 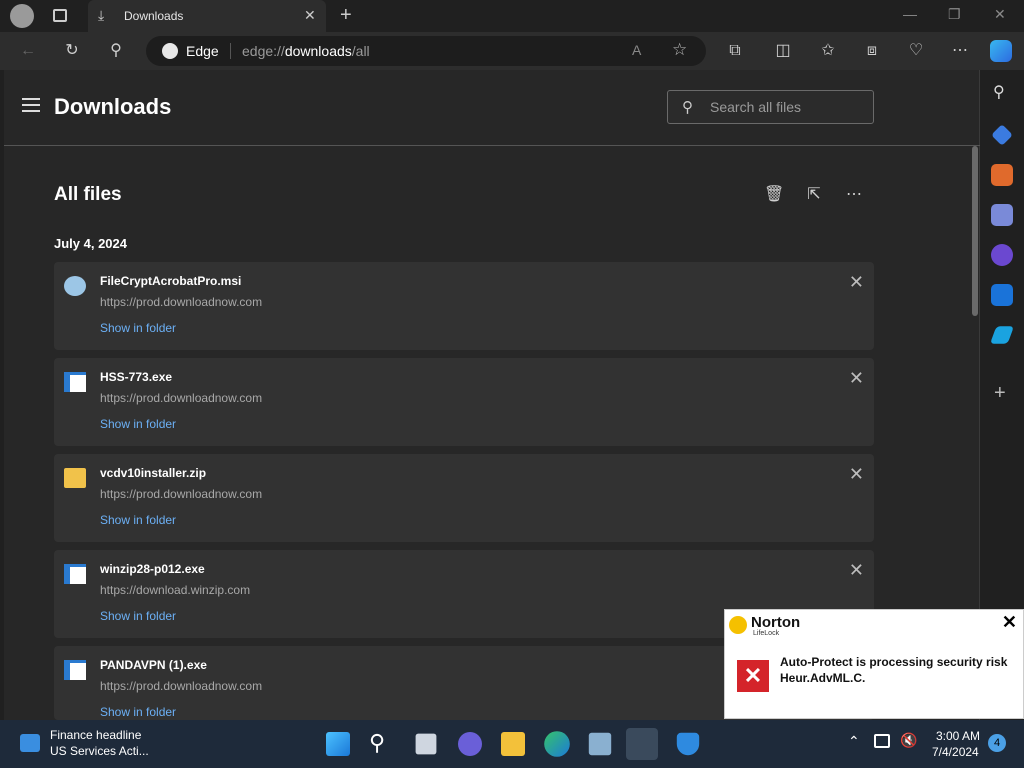 What do you see at coordinates (310, 15) in the screenshot?
I see `tab-close-icon: ✕` at bounding box center [310, 15].